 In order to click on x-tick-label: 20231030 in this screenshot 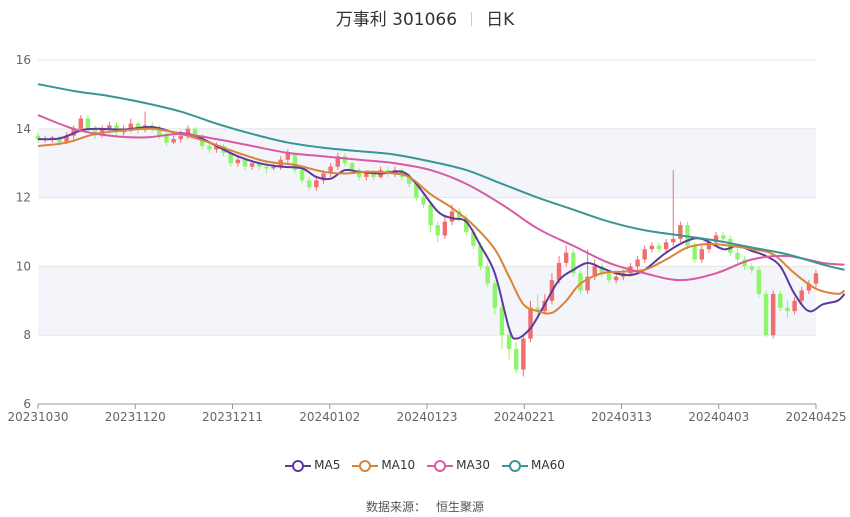, I will do `click(37, 417)`.